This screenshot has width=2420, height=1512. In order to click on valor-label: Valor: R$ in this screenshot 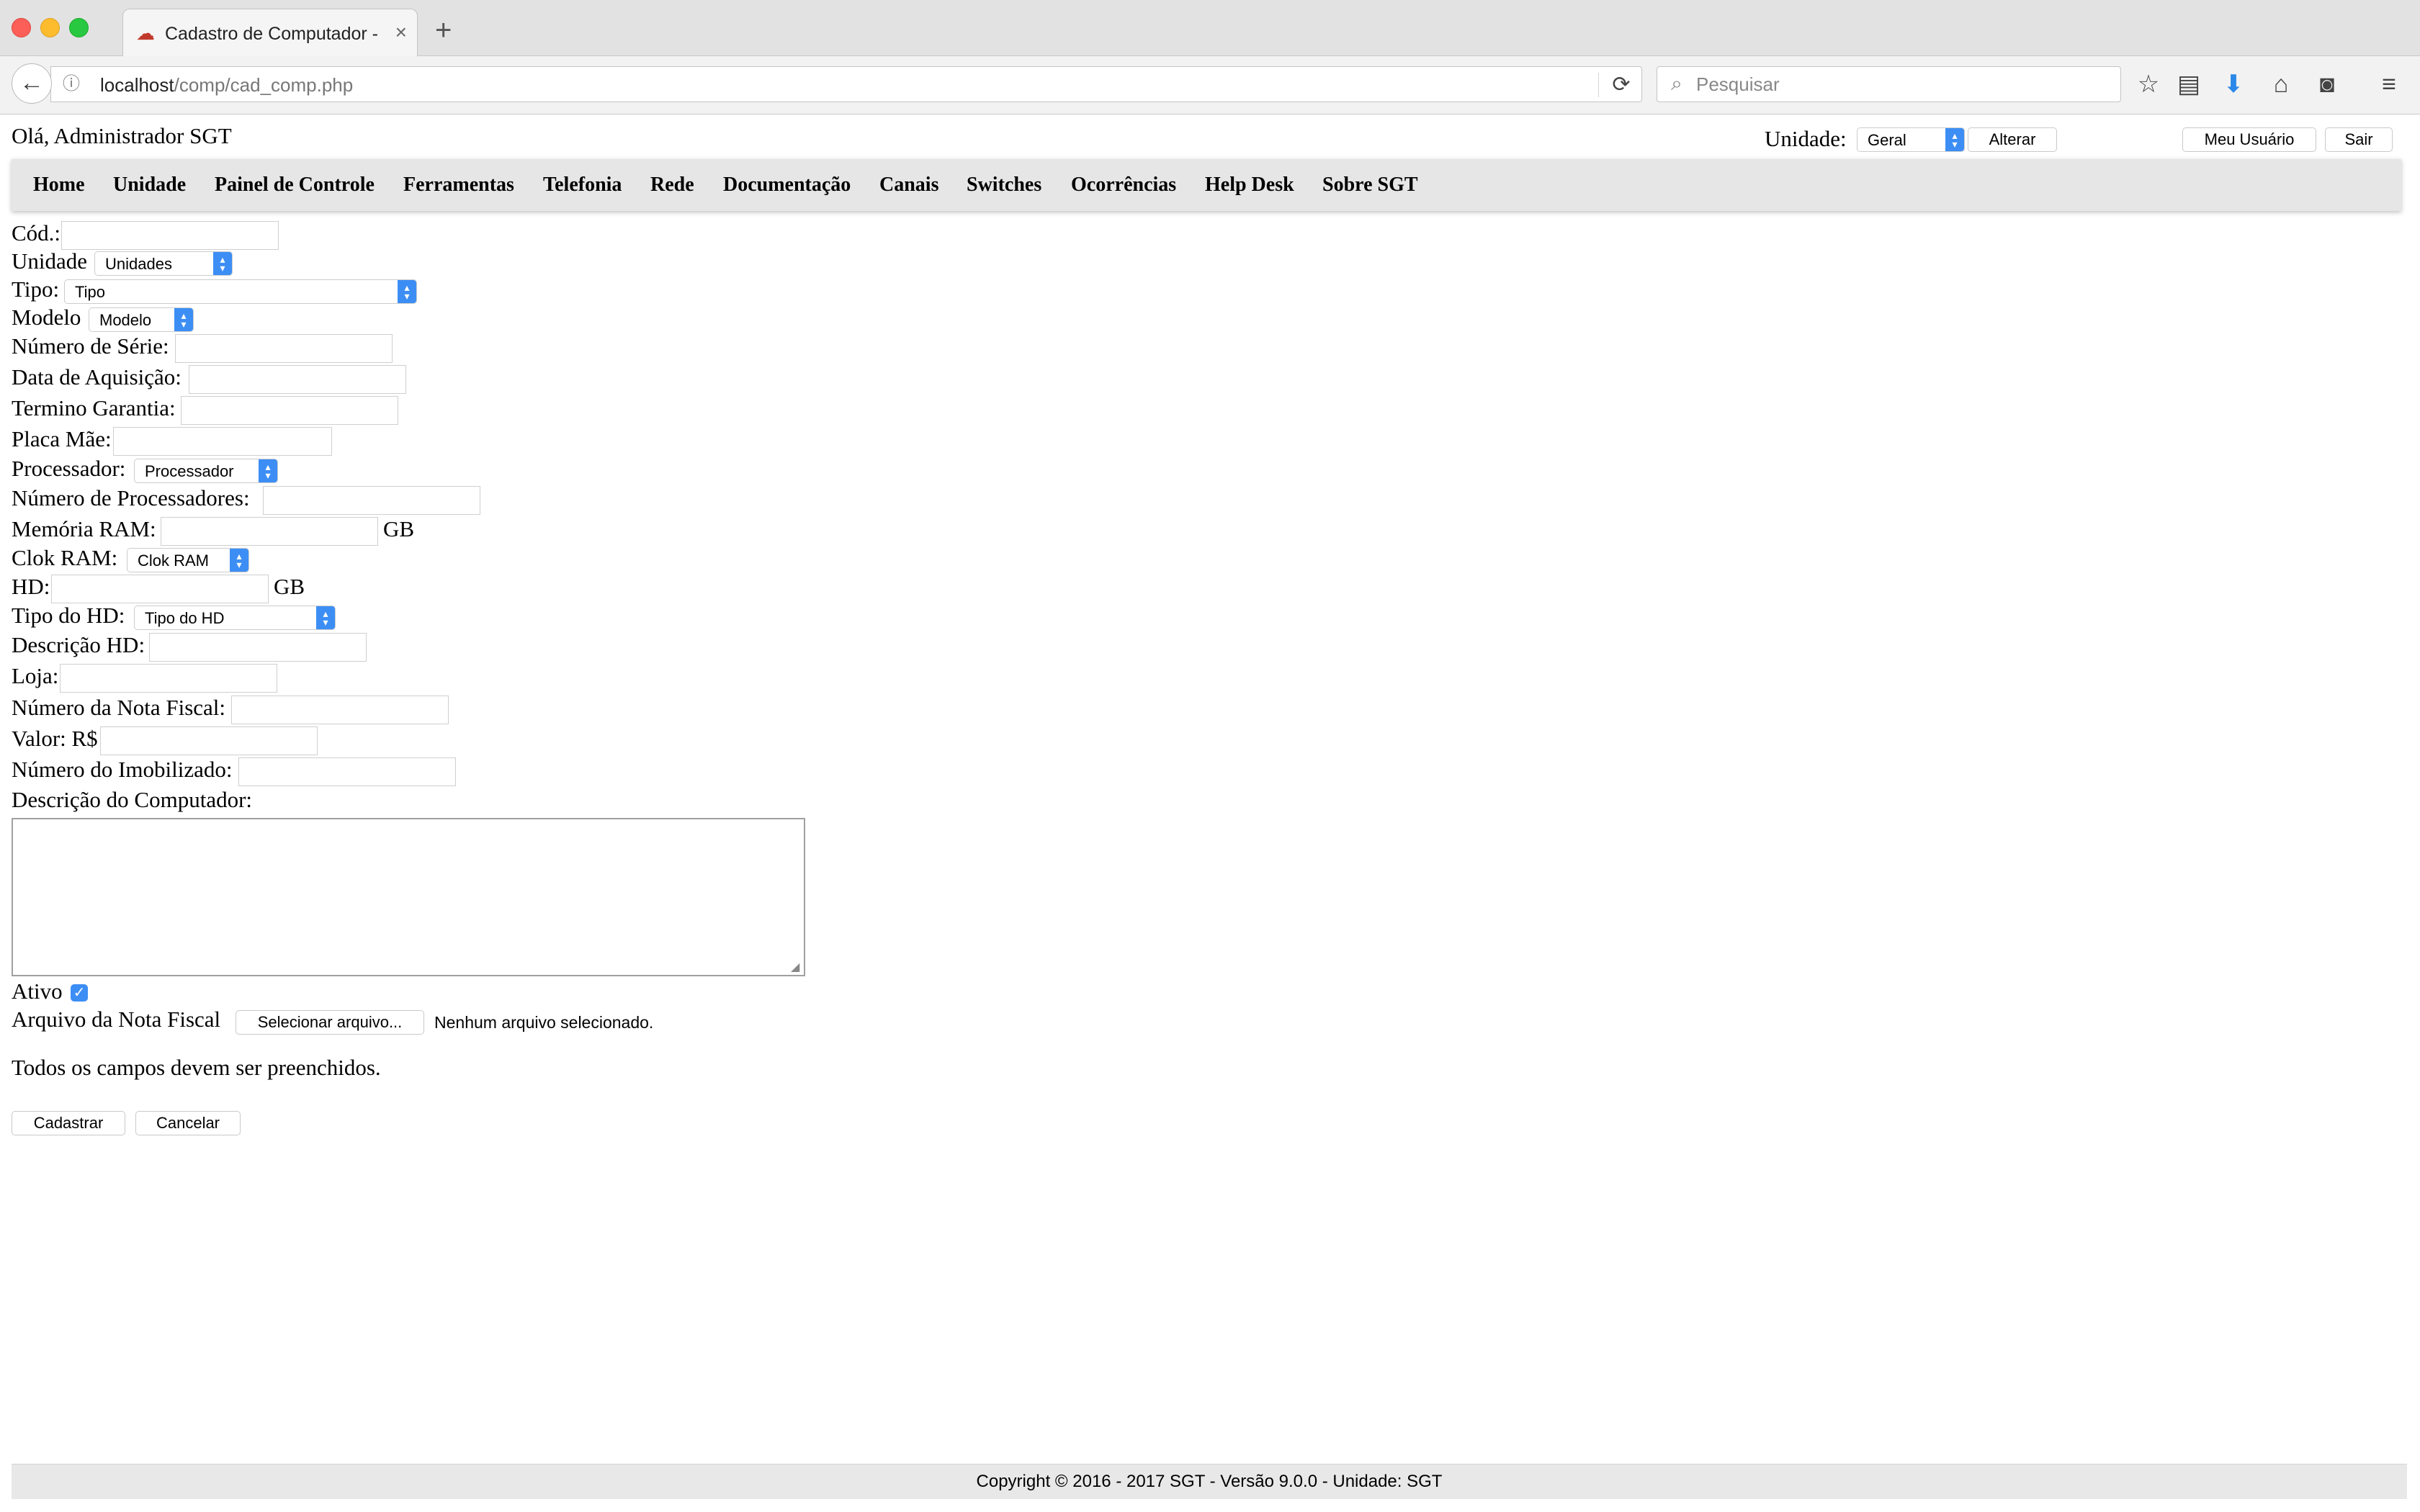, I will do `click(55, 738)`.